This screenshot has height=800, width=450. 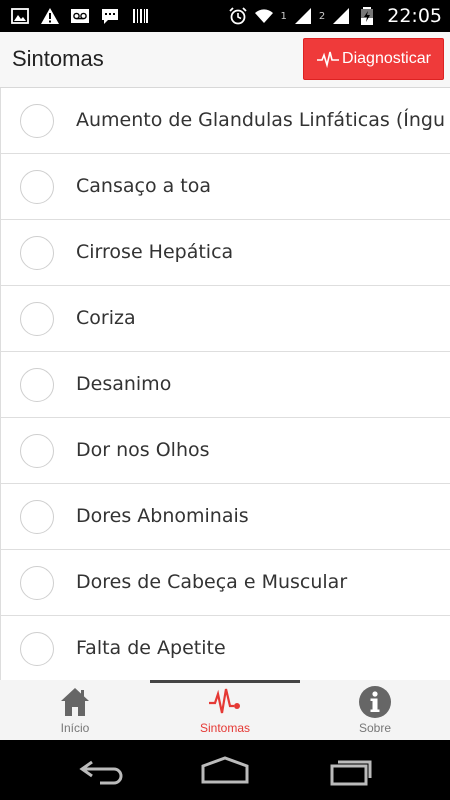 I want to click on diagnose-button-label: Diagnosticar, so click(x=386, y=58).